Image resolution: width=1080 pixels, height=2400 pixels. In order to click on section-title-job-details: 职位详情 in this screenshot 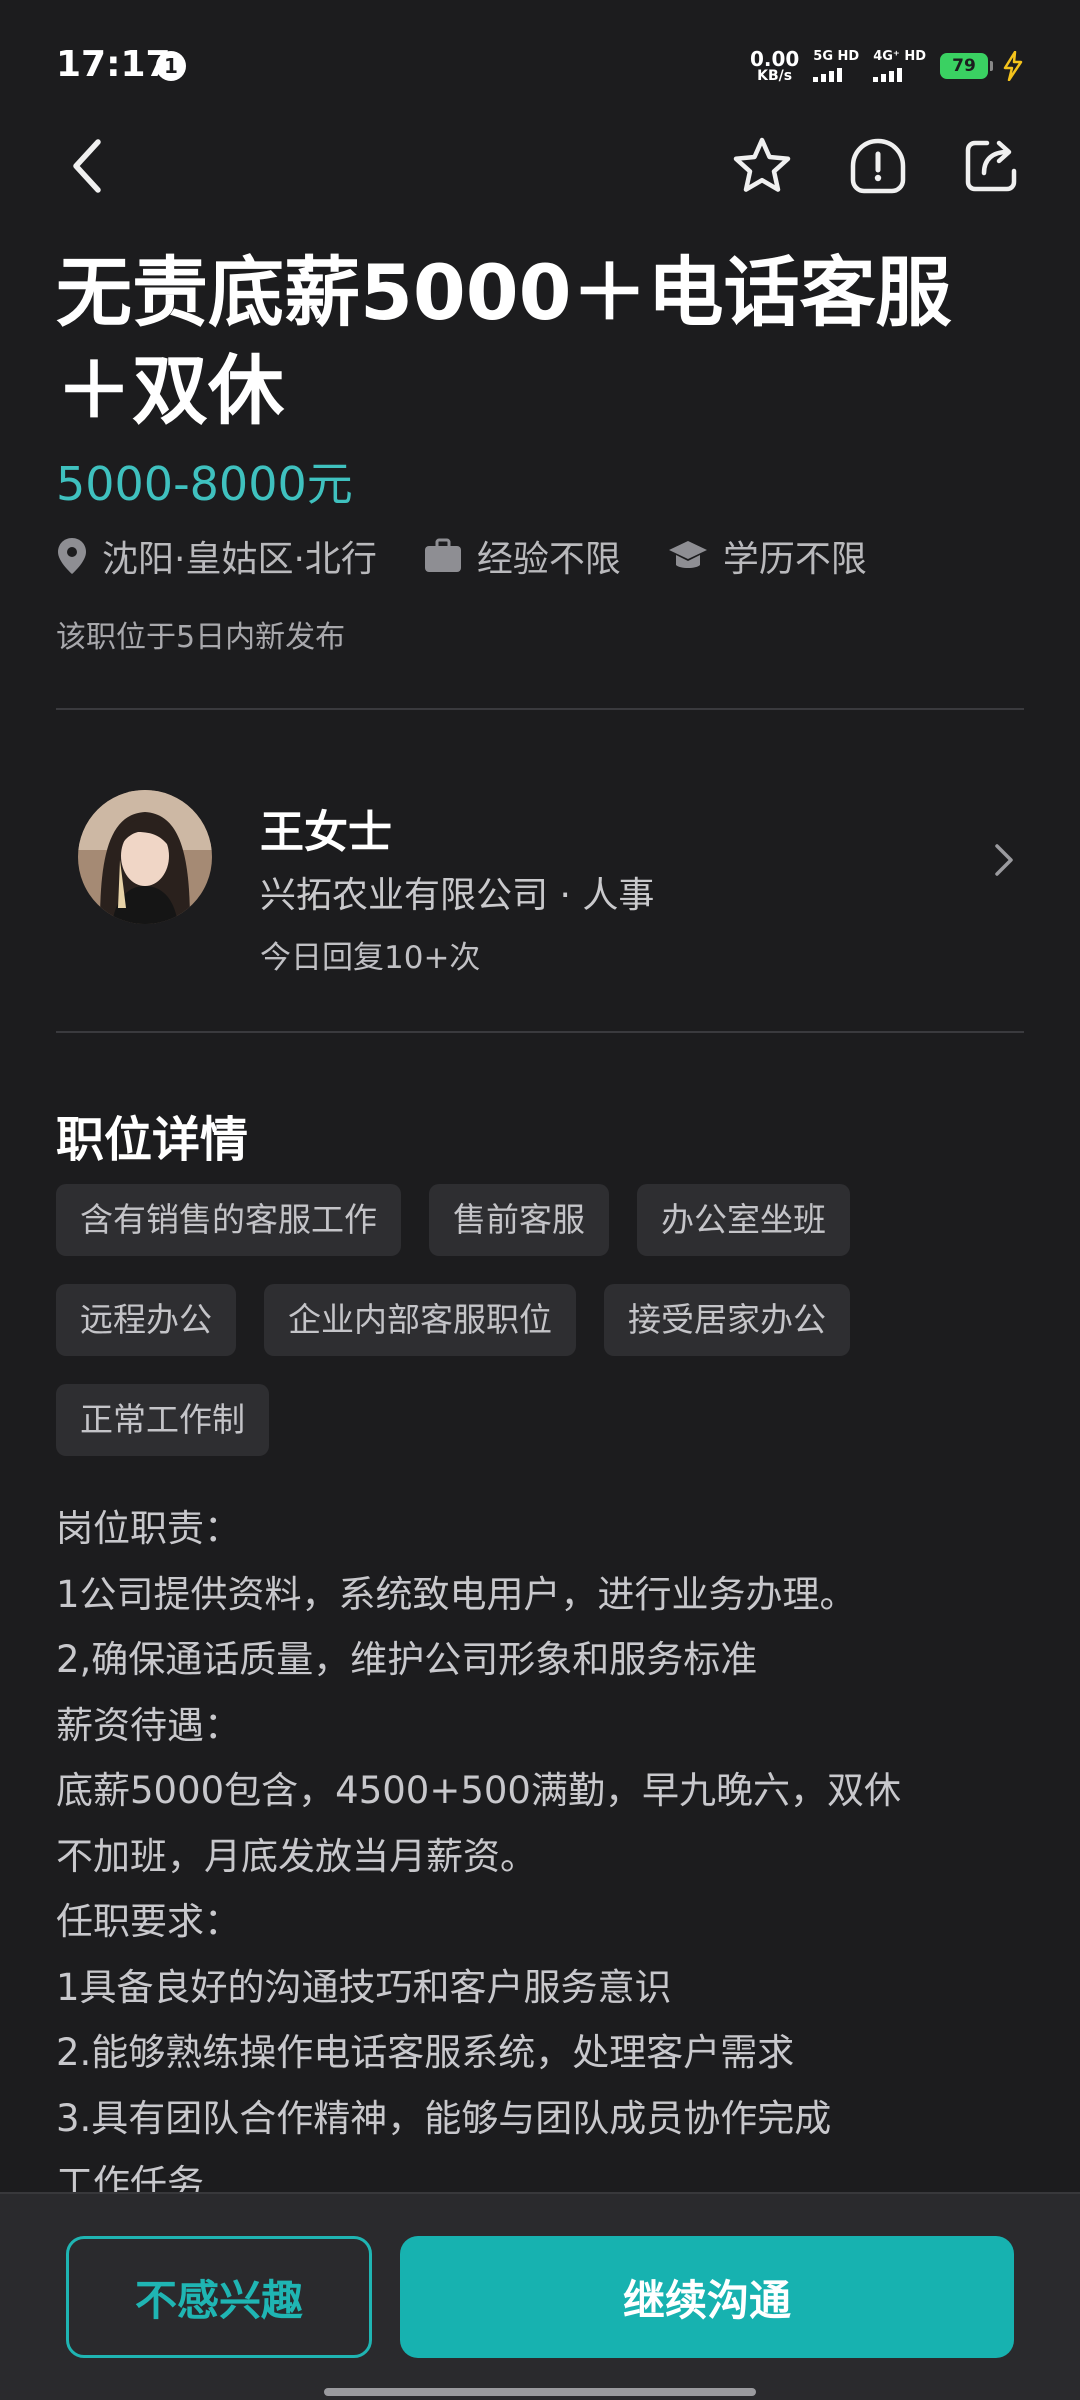, I will do `click(152, 1140)`.